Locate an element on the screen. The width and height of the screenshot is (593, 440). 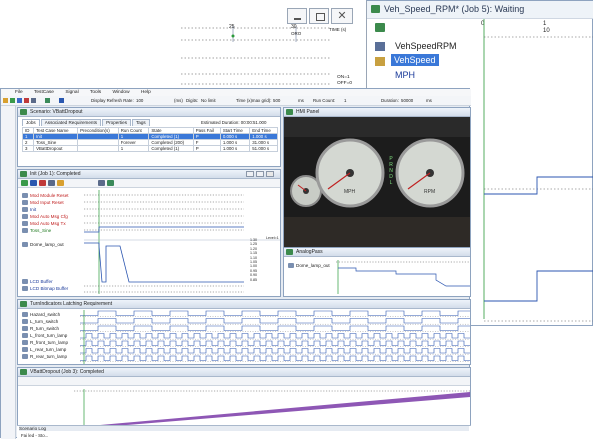
time-grid-label: Time (x)max grid): is located at coordinates (254, 100).